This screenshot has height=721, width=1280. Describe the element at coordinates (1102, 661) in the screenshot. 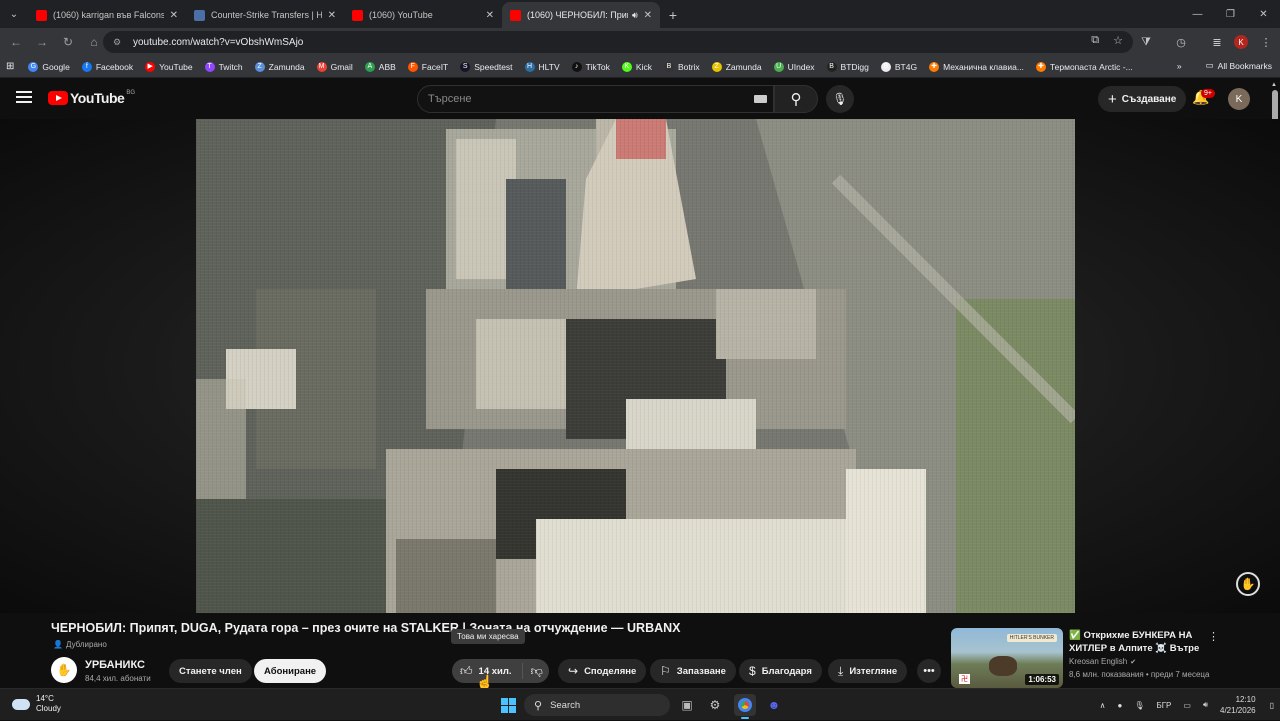

I see `recommended-channel: Kreosan English ✔` at that location.